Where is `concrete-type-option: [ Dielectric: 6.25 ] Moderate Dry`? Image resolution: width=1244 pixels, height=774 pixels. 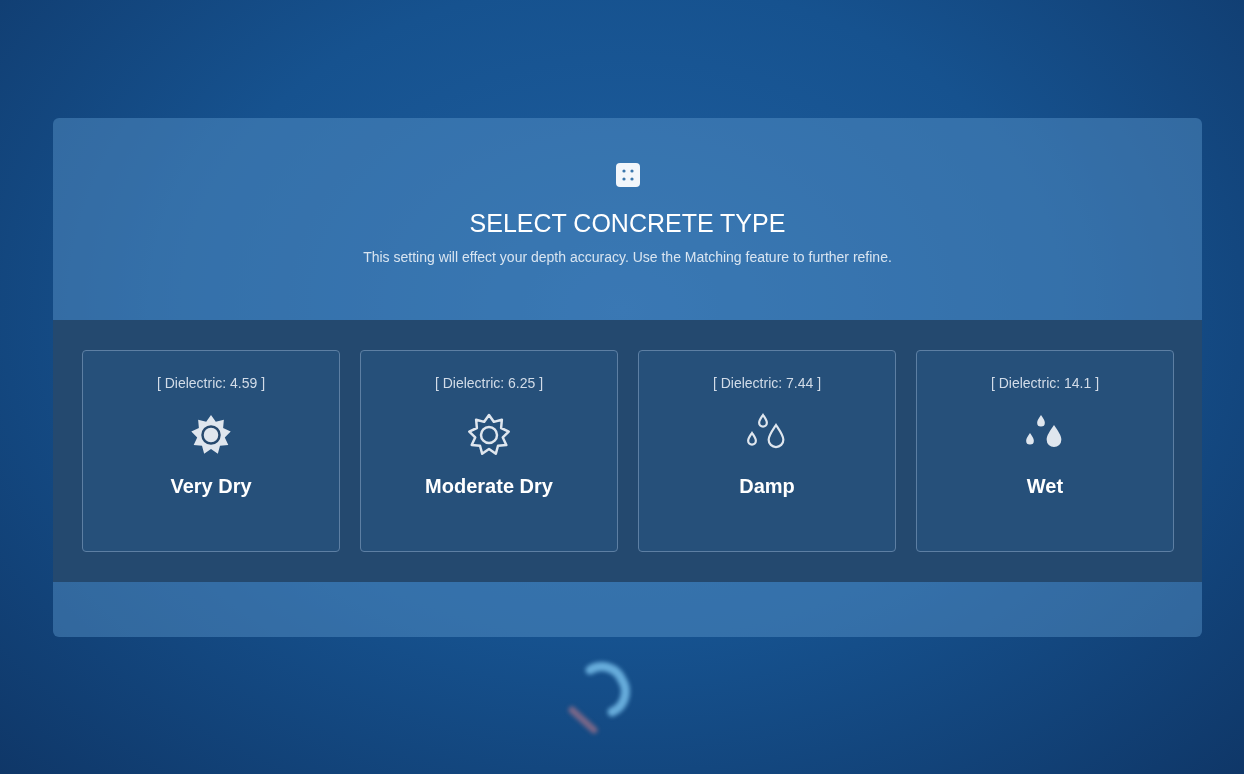
concrete-type-option: [ Dielectric: 6.25 ] Moderate Dry is located at coordinates (489, 451).